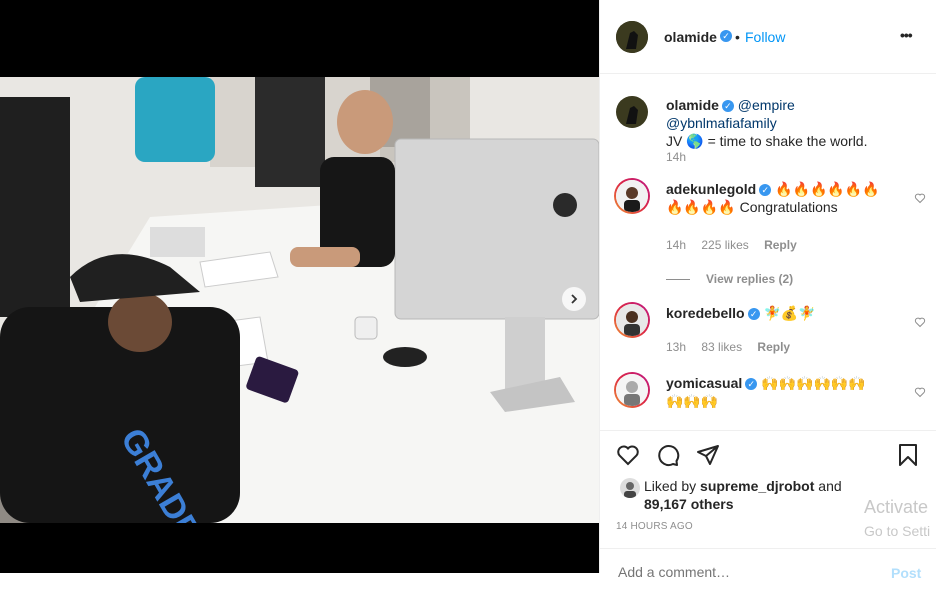  What do you see at coordinates (752, 207) in the screenshot?
I see `comment-body-line2: 🔥🔥🔥🔥 Congratulations` at bounding box center [752, 207].